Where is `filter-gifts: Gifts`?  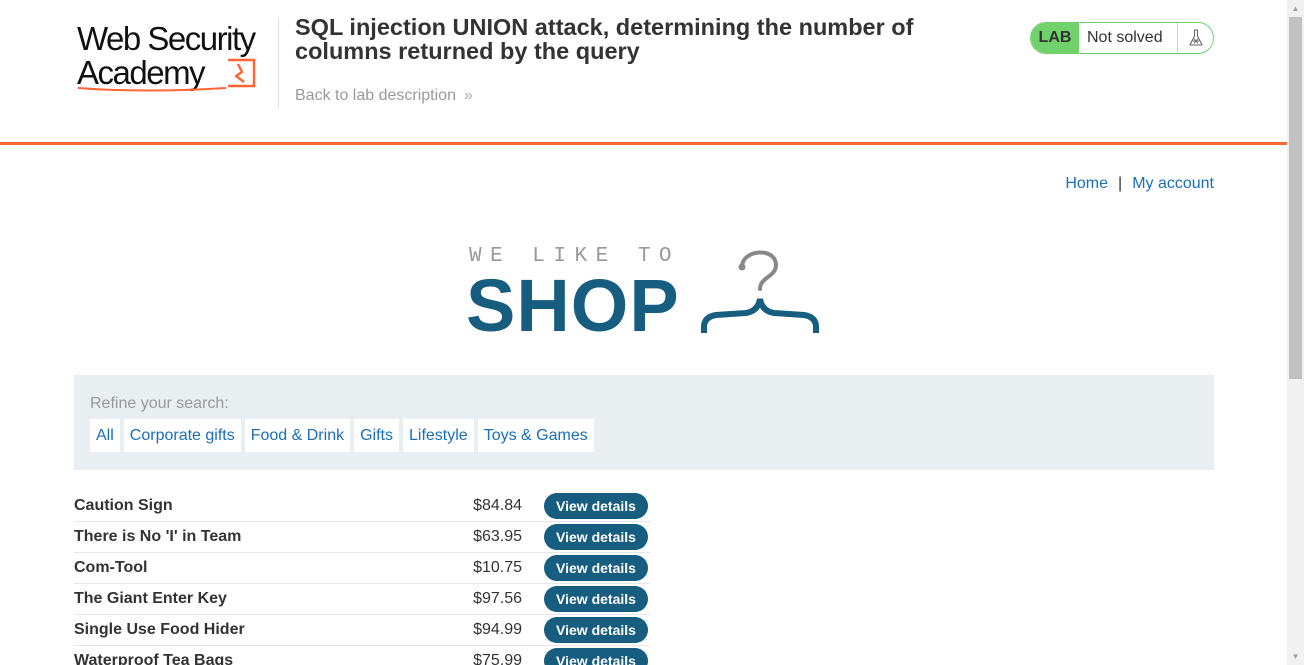 filter-gifts: Gifts is located at coordinates (376, 435).